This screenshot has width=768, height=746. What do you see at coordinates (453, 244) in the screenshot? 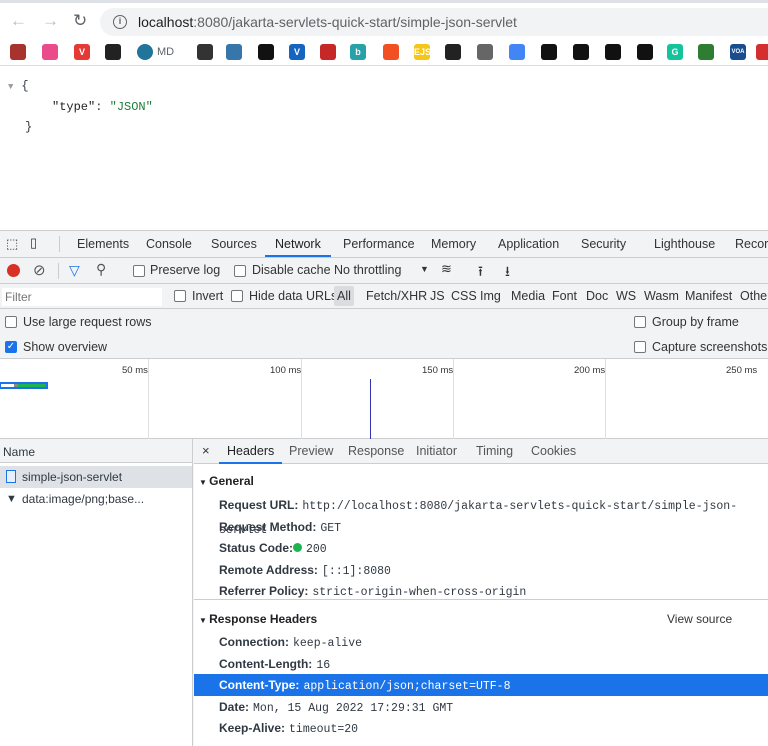
I see `tab-memory: Memory` at bounding box center [453, 244].